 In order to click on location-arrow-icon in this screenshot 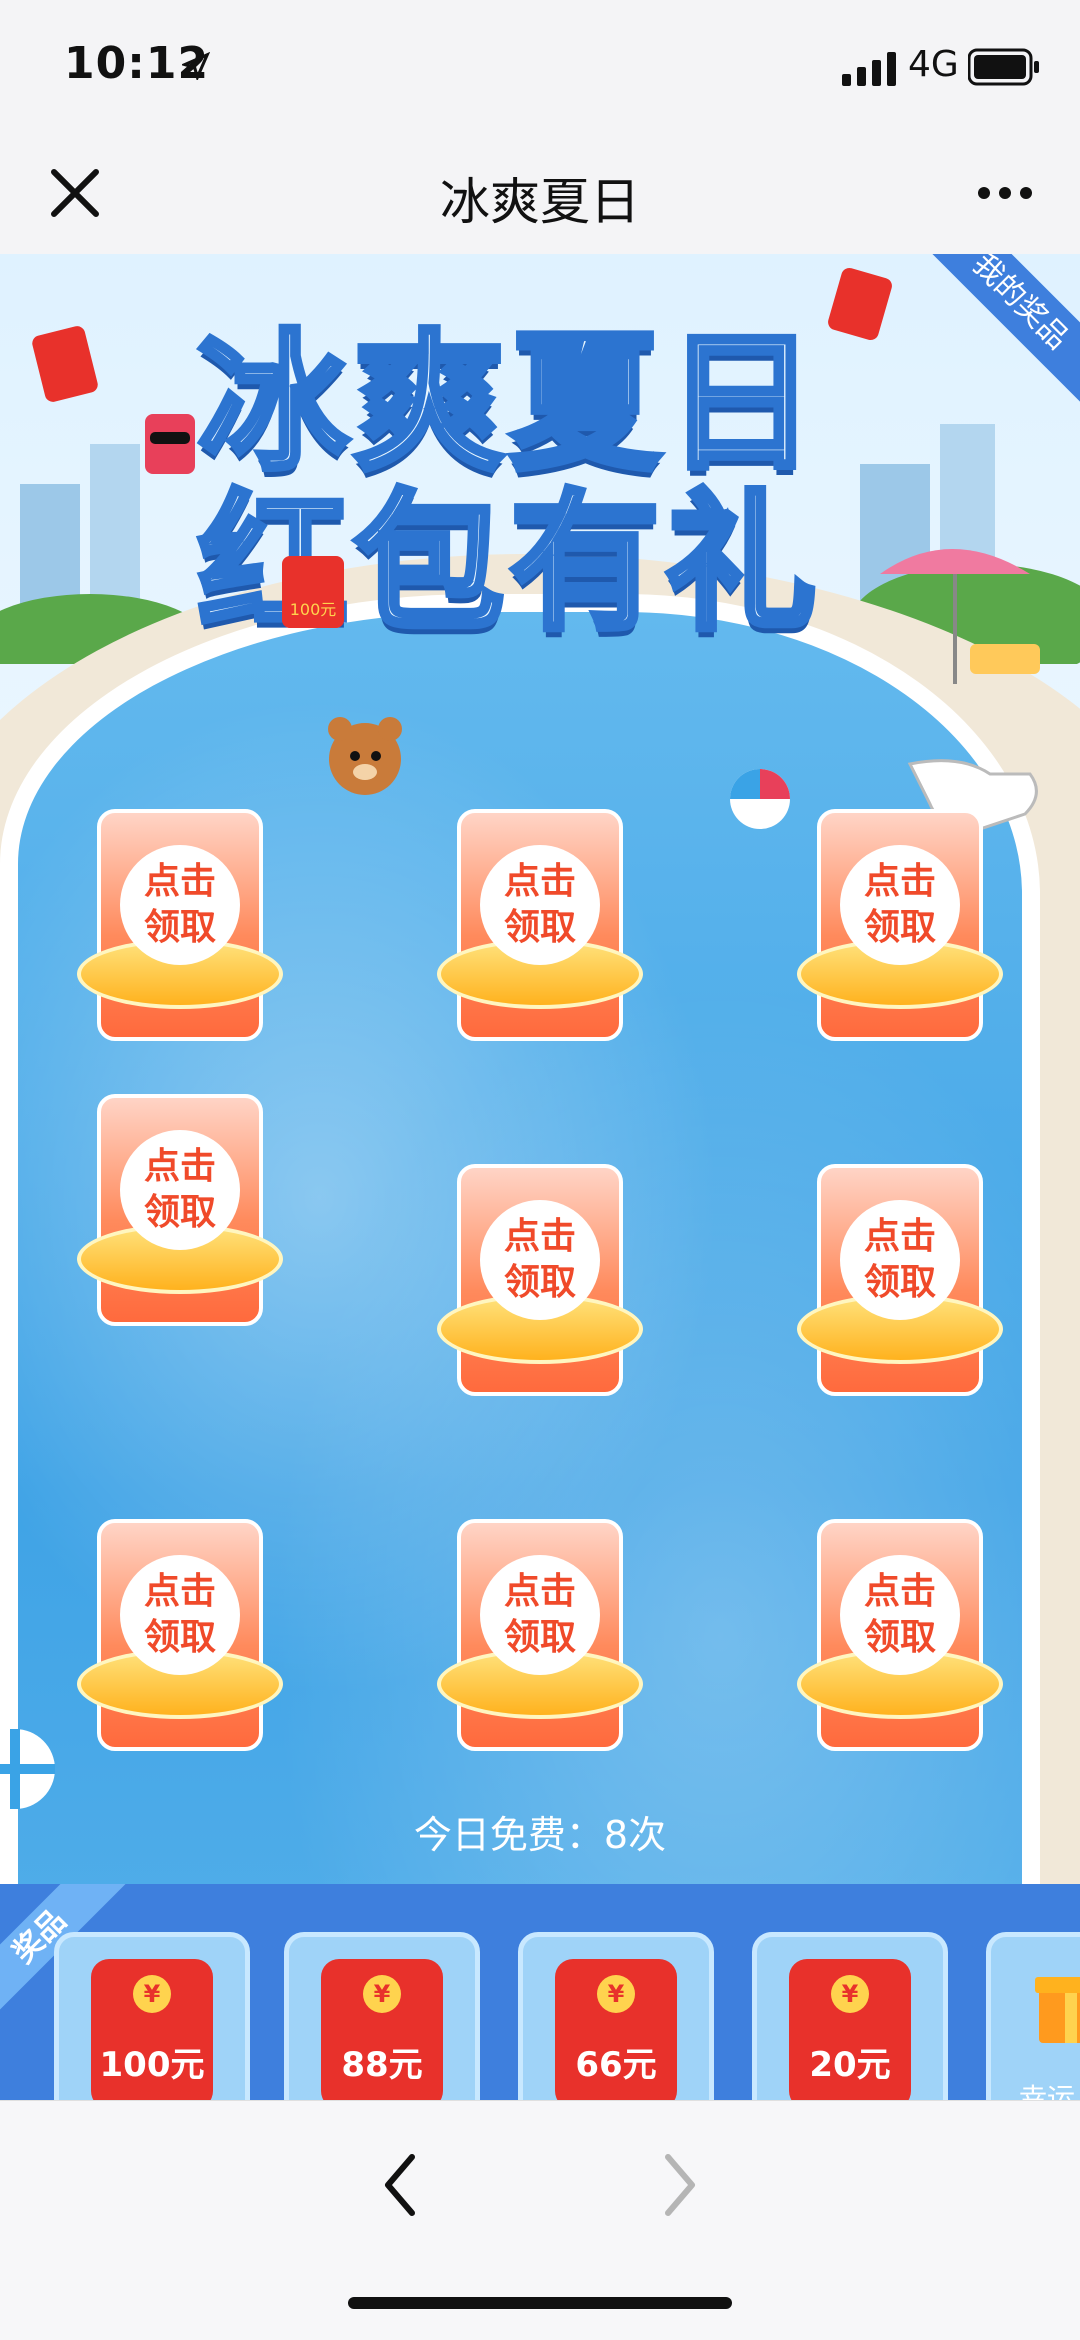, I will do `click(196, 66)`.